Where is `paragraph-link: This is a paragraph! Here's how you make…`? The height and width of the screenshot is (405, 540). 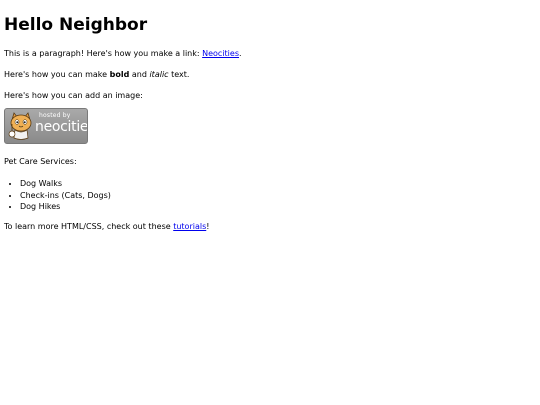
paragraph-link: This is a paragraph! Here's how you make… is located at coordinates (270, 54).